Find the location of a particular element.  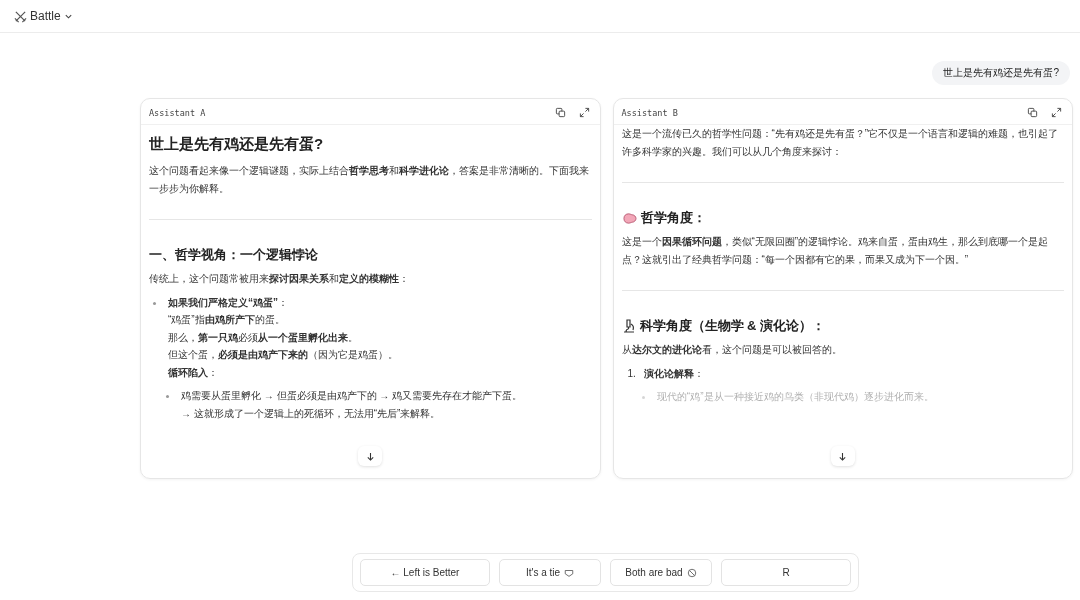

microscope-icon is located at coordinates (628, 326).